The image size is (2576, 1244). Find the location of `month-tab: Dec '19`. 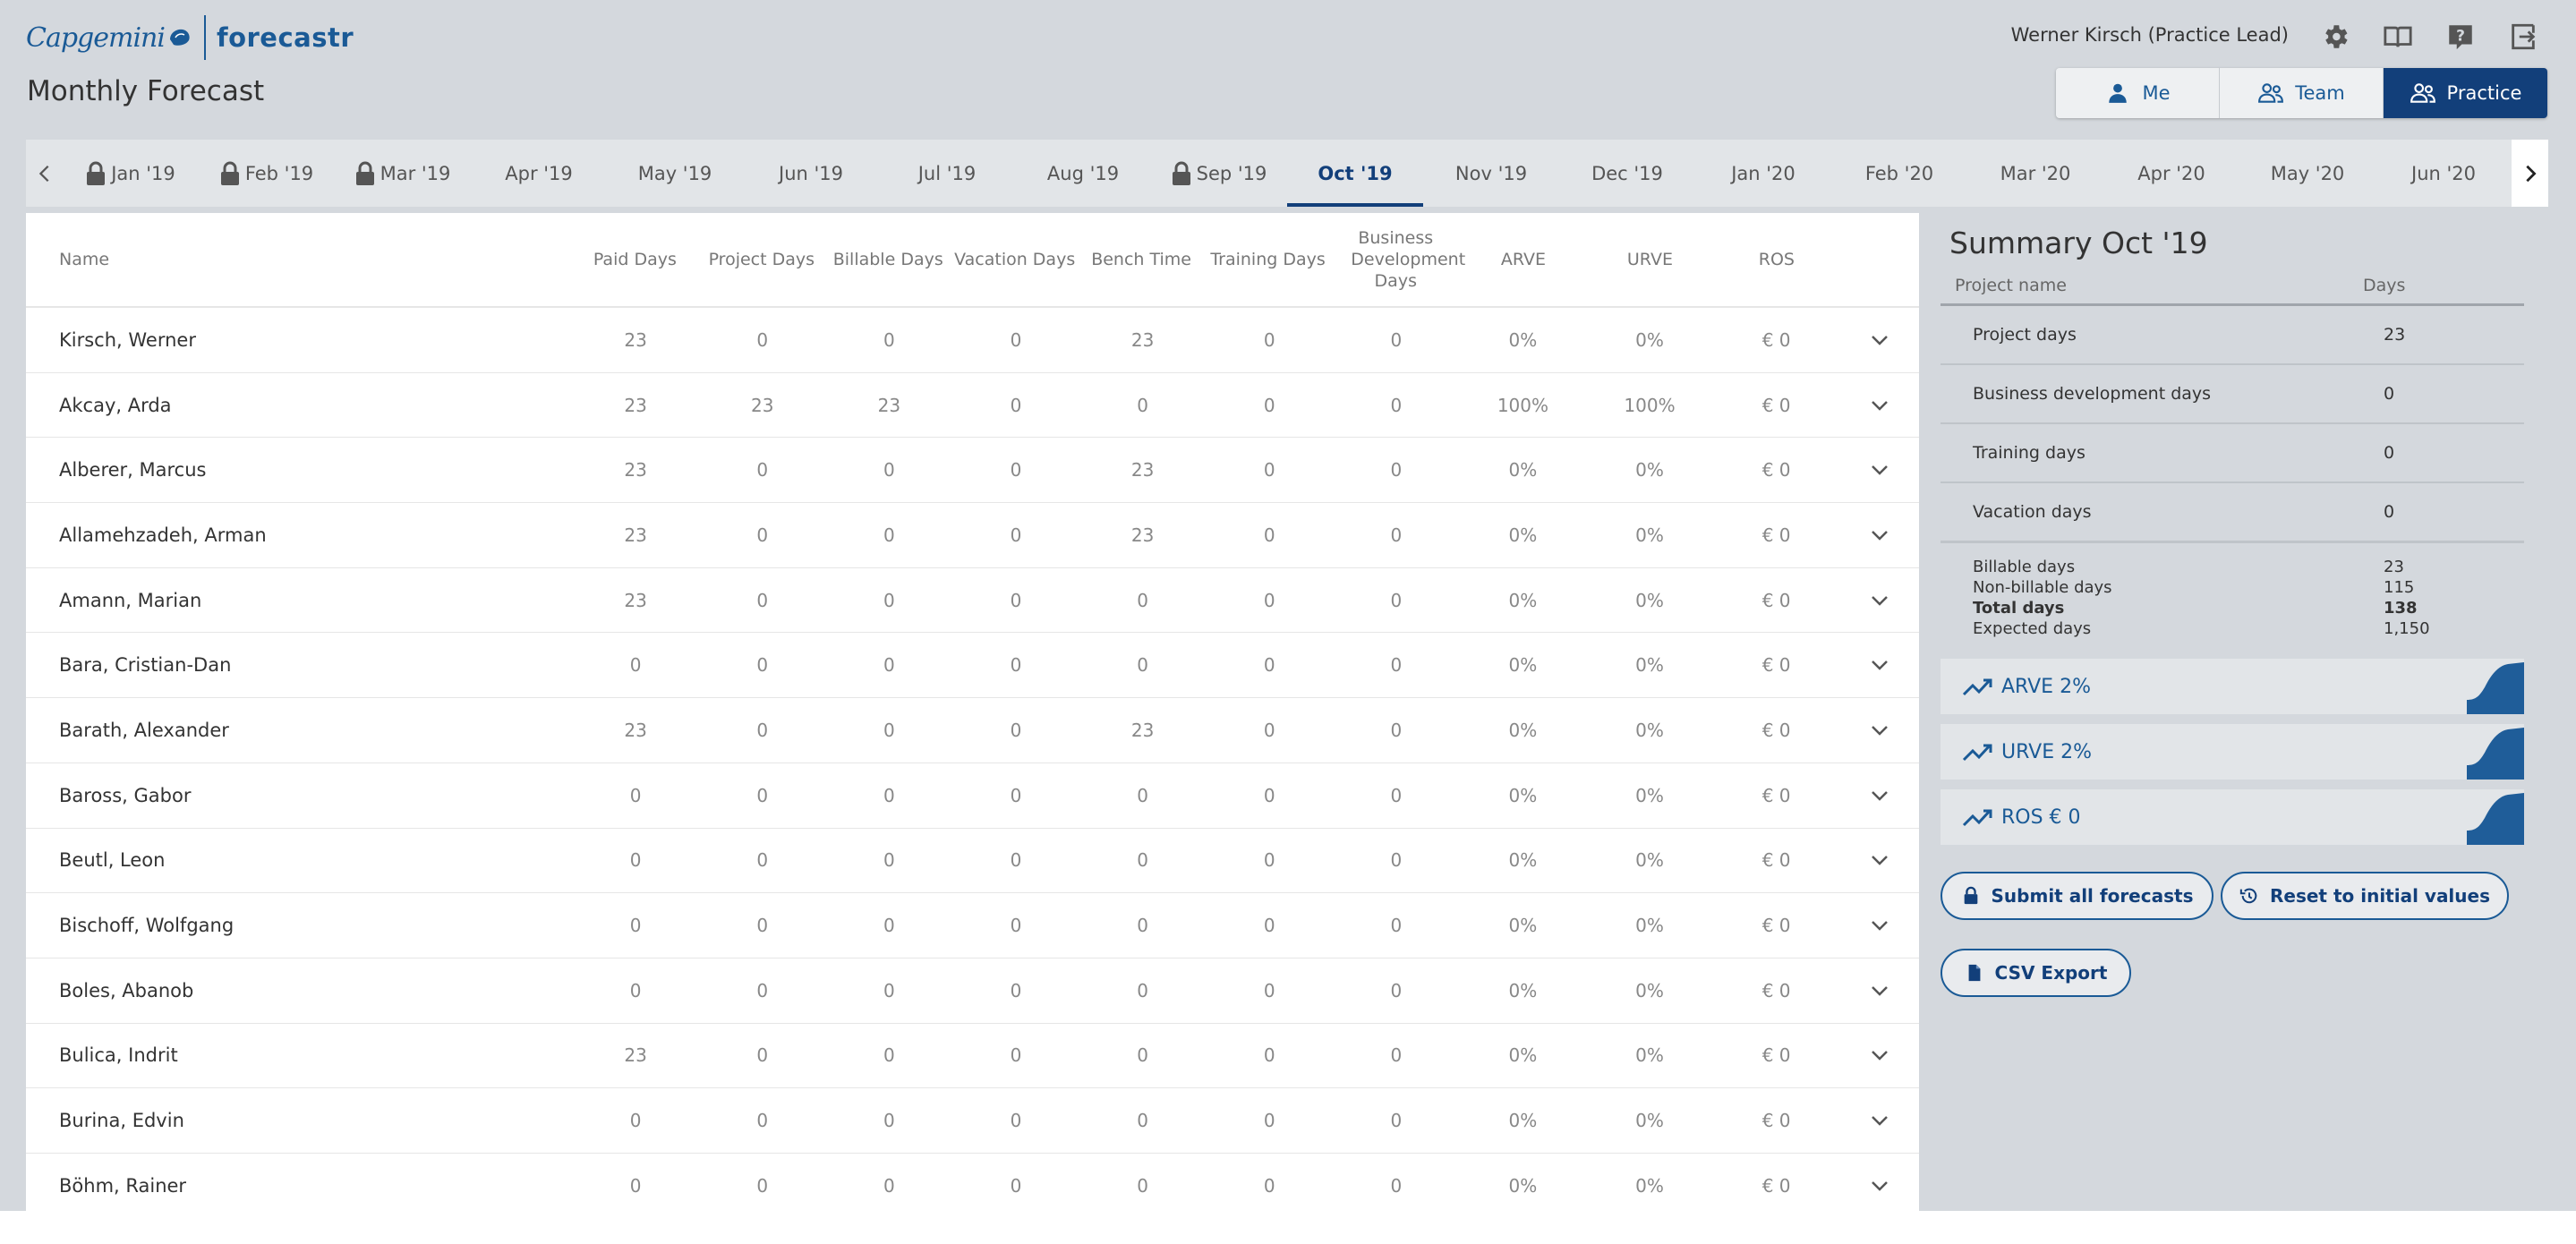

month-tab: Dec '19 is located at coordinates (1627, 173).